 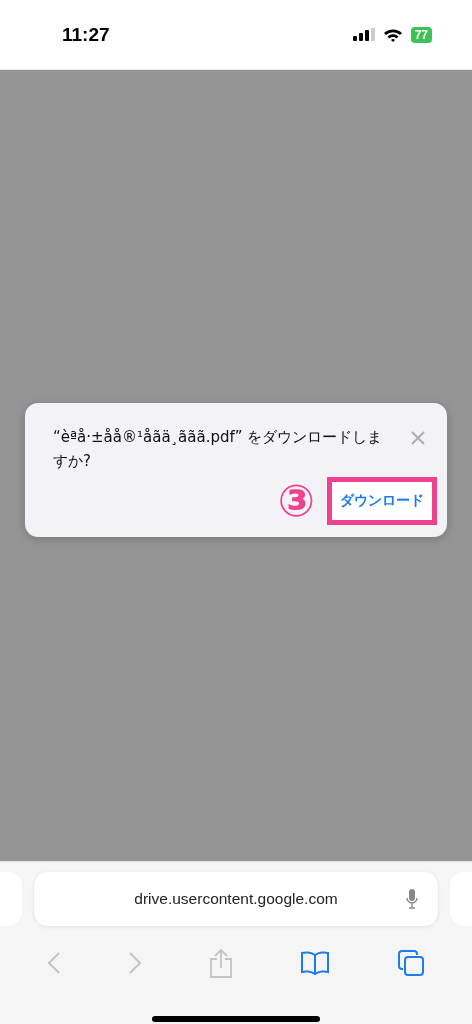 I want to click on status-time: 11:27, so click(x=86, y=34).